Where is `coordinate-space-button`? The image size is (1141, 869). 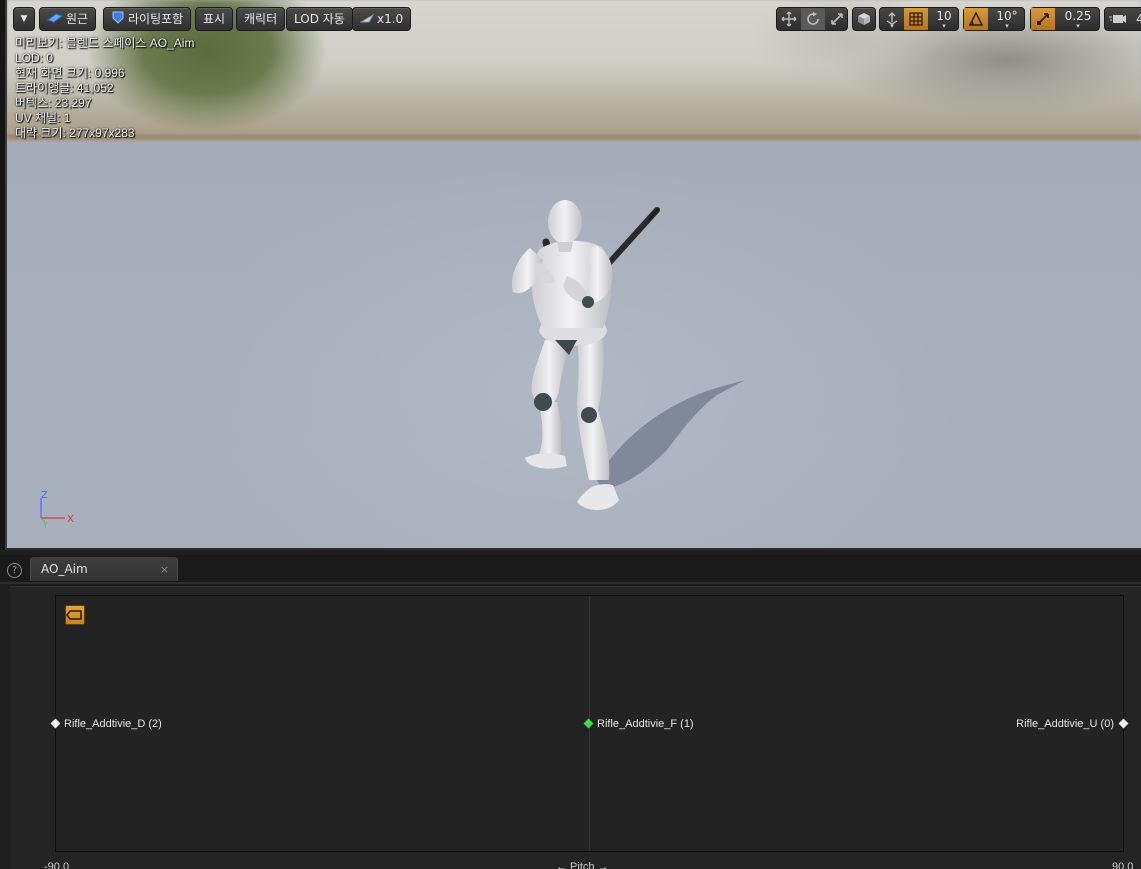 coordinate-space-button is located at coordinates (864, 19).